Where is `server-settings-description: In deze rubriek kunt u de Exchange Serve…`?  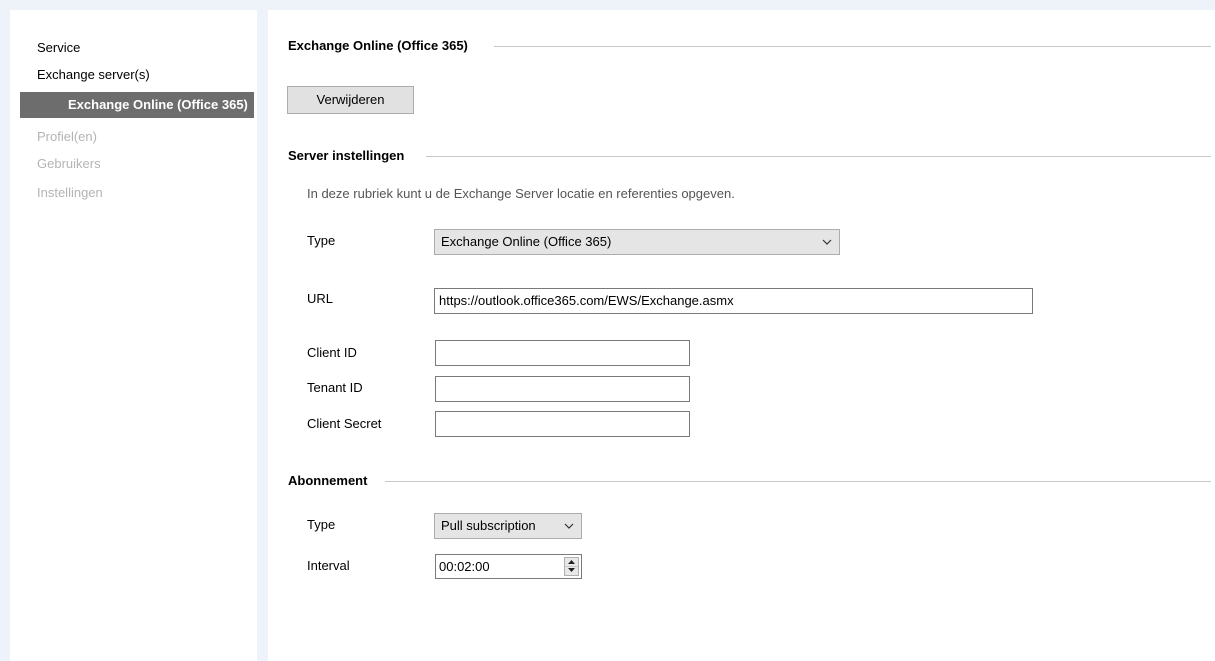 server-settings-description: In deze rubriek kunt u de Exchange Serve… is located at coordinates (521, 193).